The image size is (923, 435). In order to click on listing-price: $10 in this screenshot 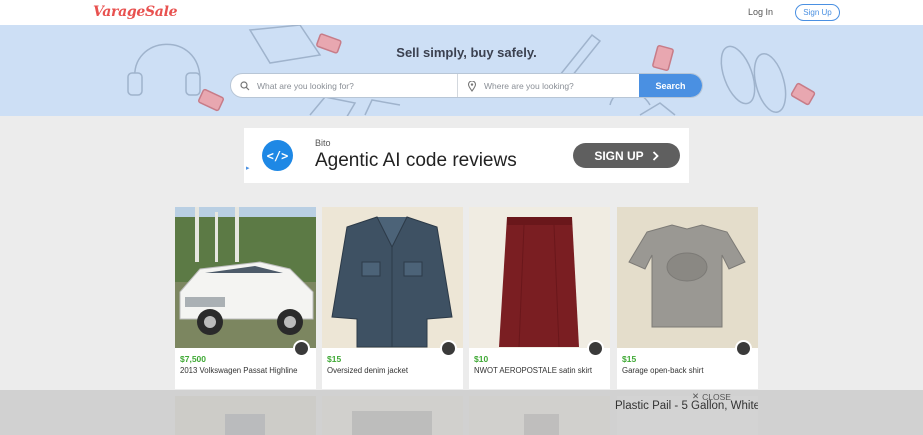, I will do `click(481, 359)`.